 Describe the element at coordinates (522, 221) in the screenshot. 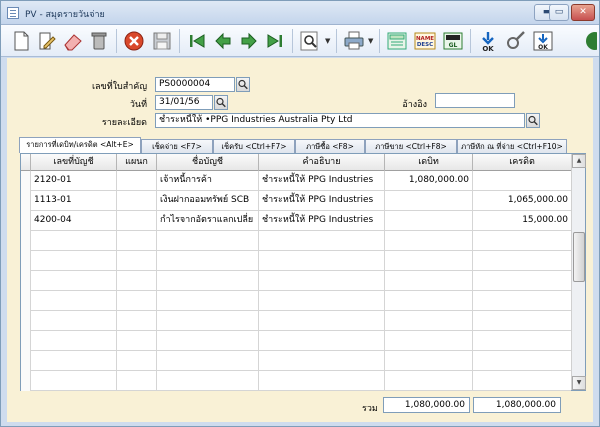

I see `cell-credit: 15,000.00` at that location.